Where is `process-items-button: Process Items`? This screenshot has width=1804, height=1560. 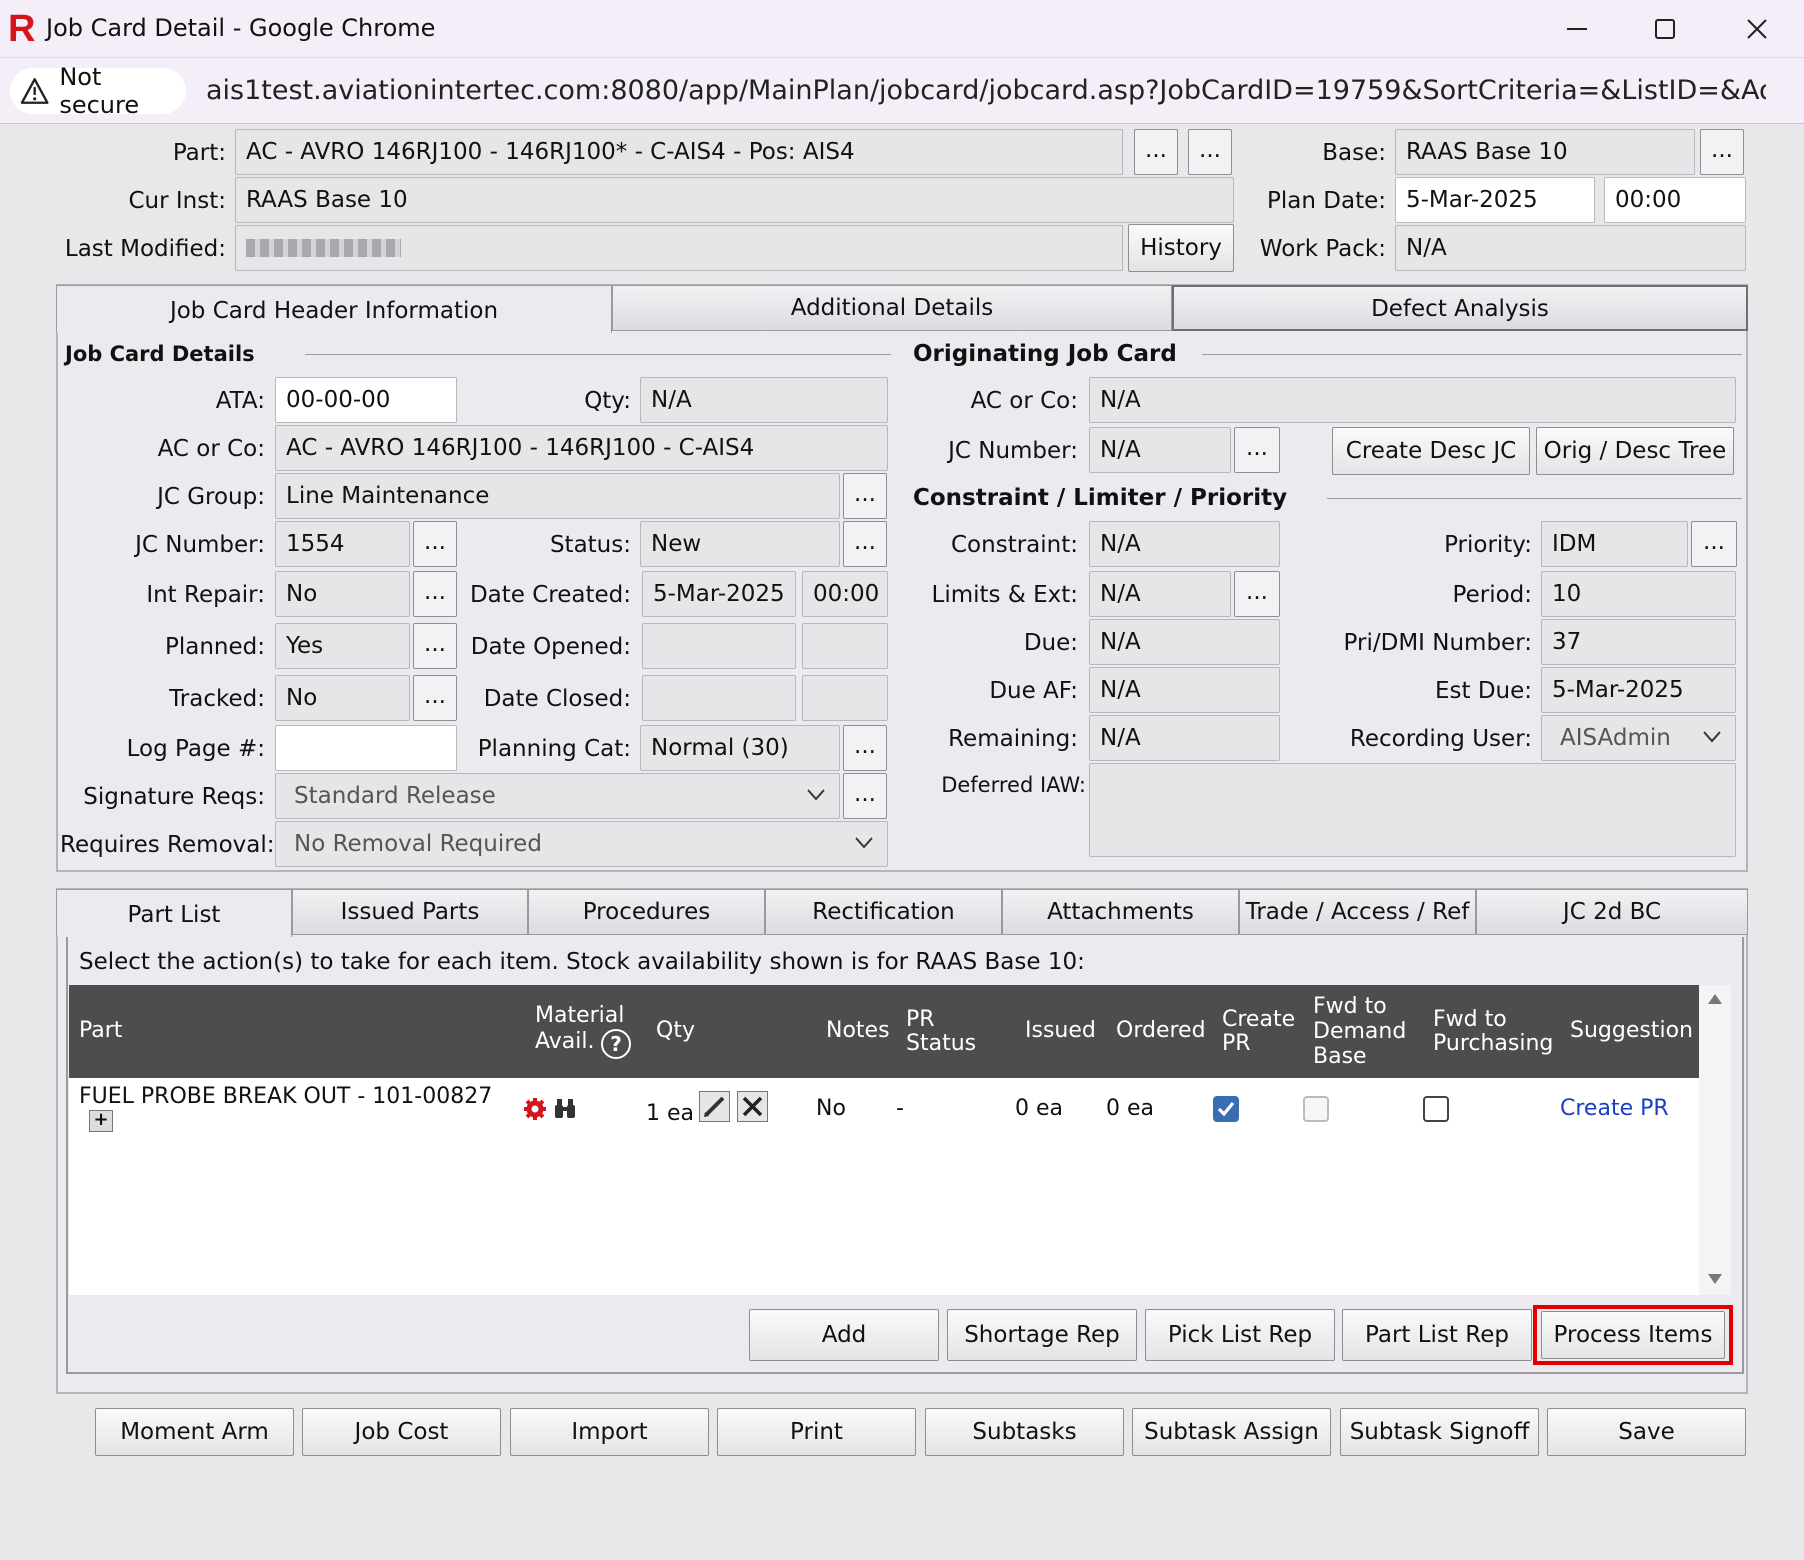 process-items-button: Process Items is located at coordinates (1633, 1335).